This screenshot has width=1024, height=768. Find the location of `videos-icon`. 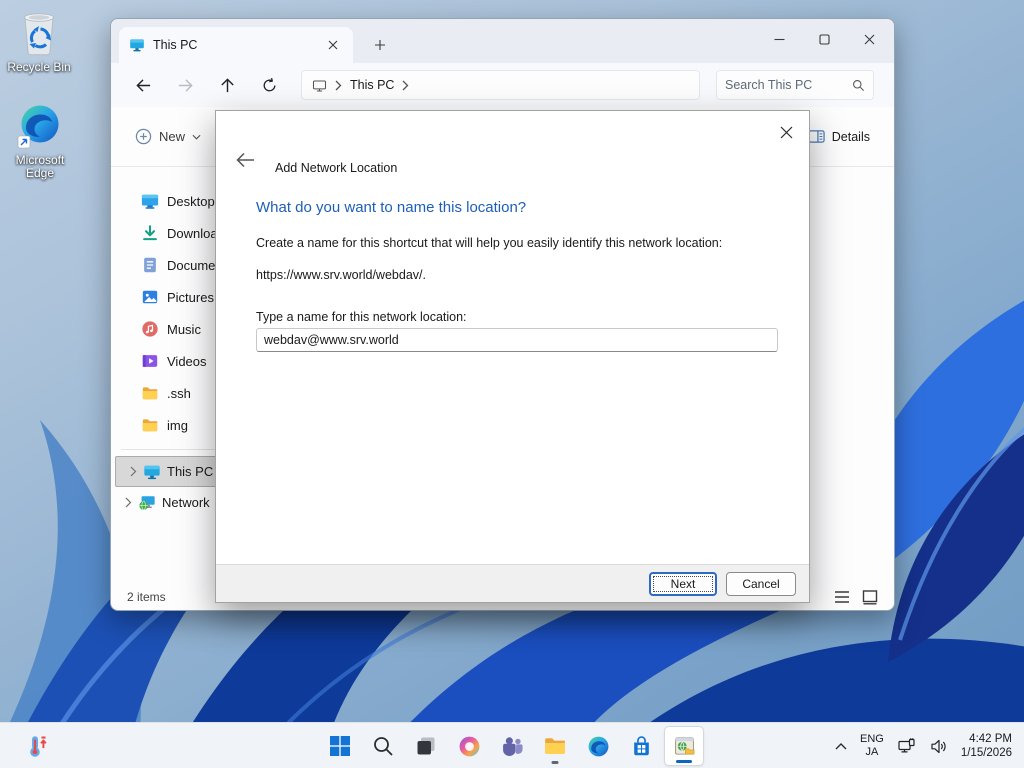

videos-icon is located at coordinates (150, 361).